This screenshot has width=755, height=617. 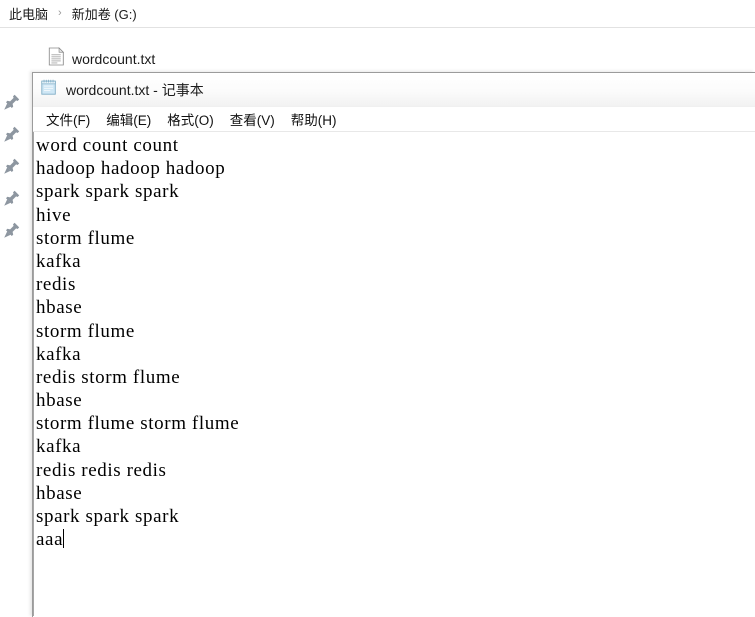 I want to click on text-caret, so click(x=64, y=539).